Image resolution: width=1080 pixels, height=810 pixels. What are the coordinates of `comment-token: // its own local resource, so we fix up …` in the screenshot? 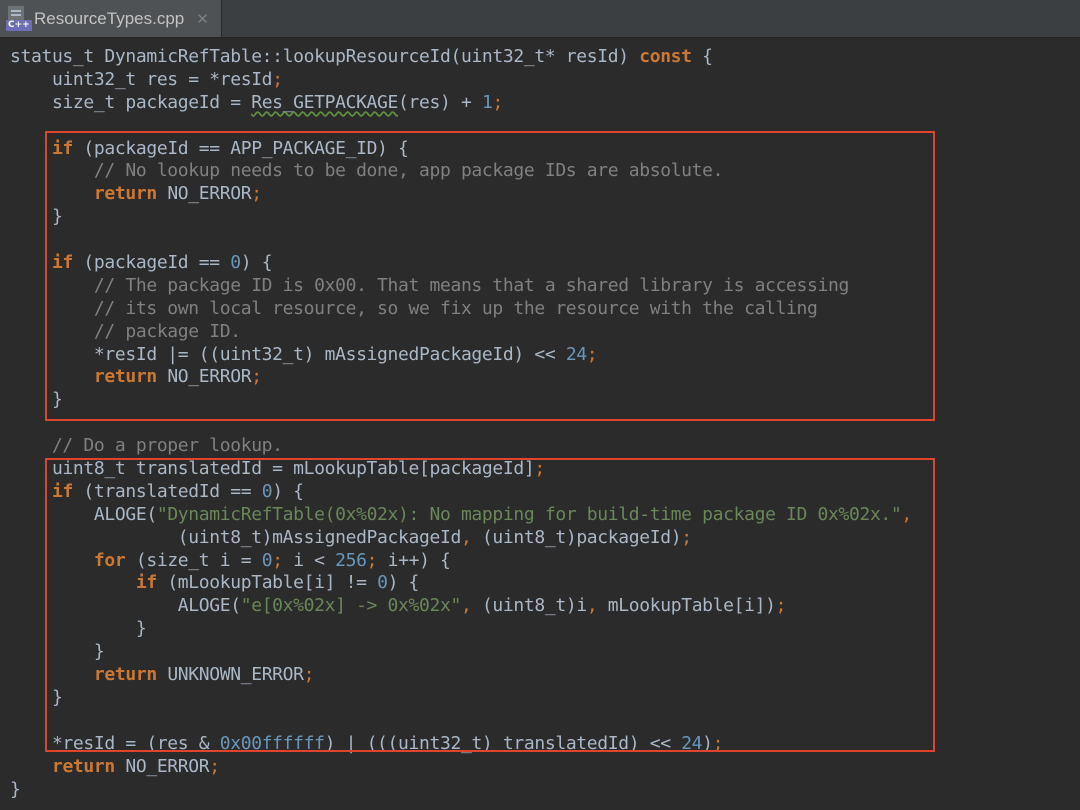 It's located at (414, 308).